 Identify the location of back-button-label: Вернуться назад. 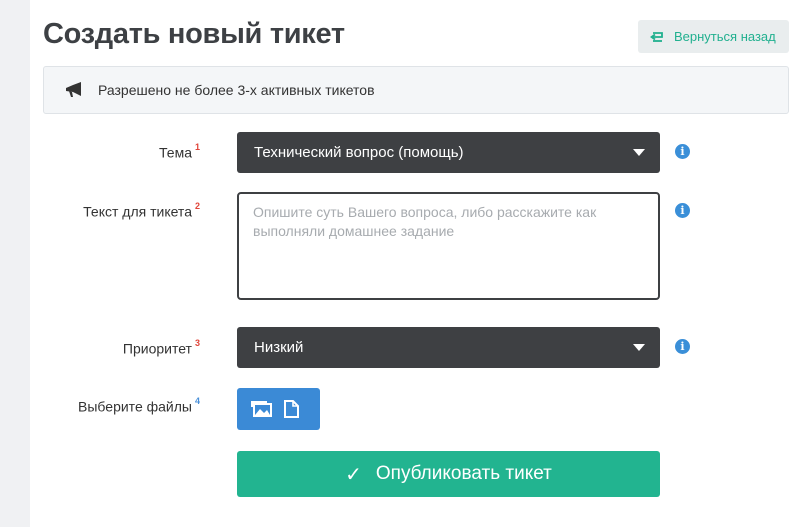
(725, 36).